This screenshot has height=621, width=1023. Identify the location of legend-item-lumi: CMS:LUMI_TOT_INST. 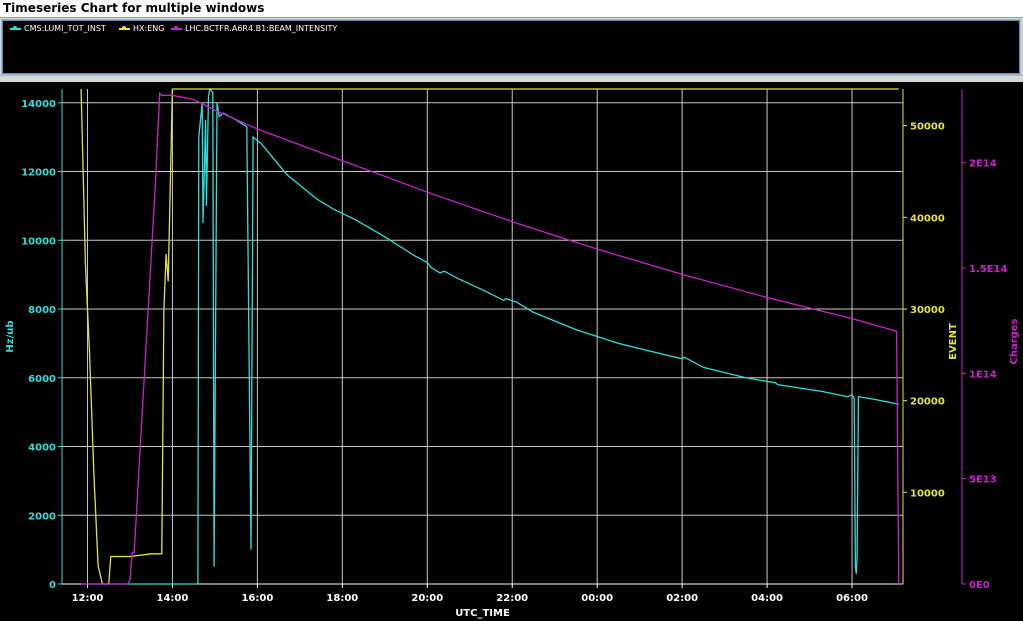
(58, 30).